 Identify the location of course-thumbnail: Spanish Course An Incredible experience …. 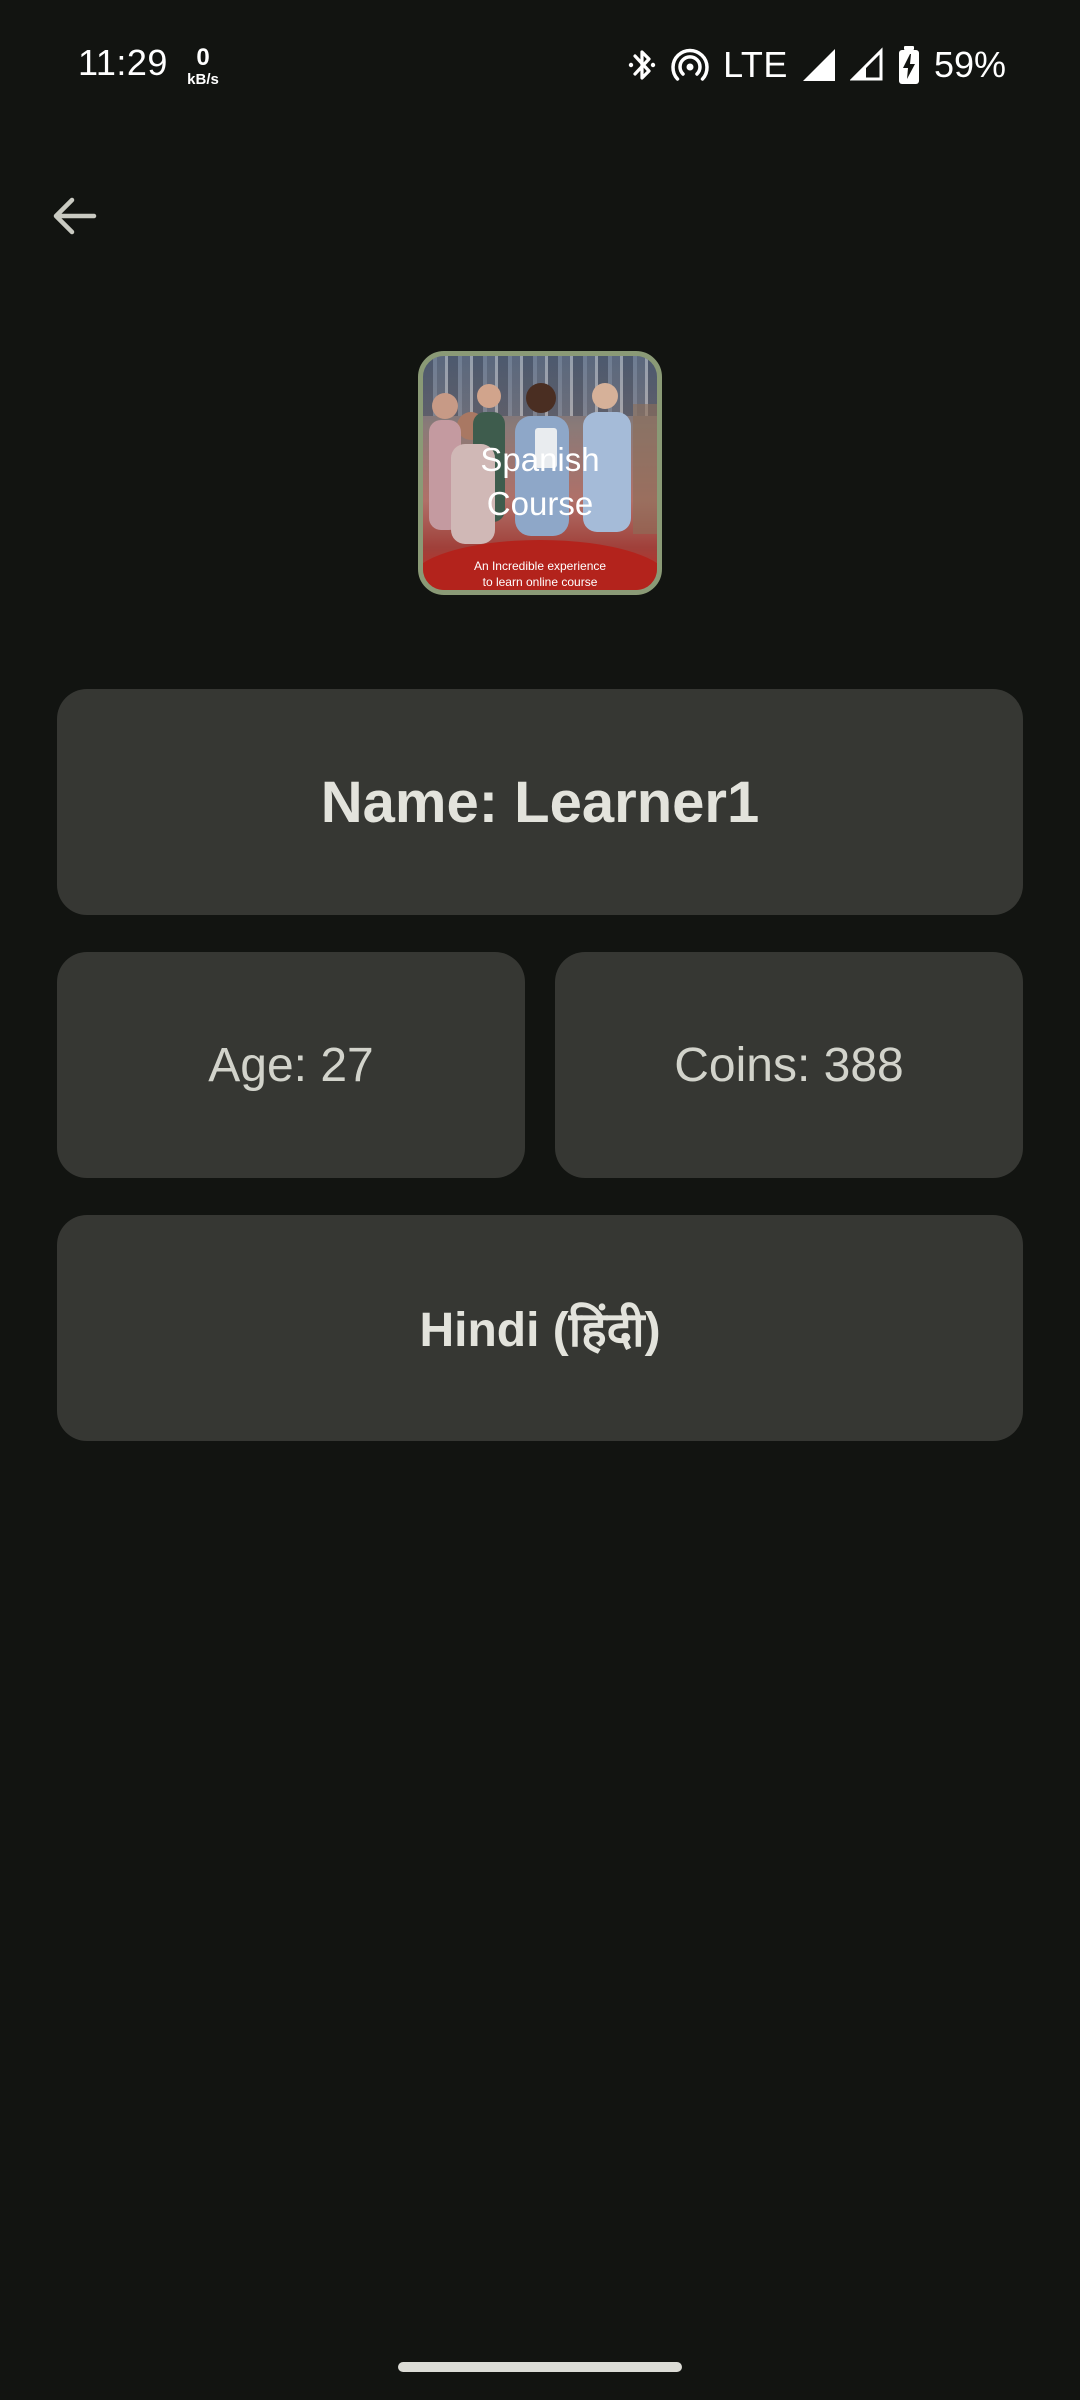
(540, 473).